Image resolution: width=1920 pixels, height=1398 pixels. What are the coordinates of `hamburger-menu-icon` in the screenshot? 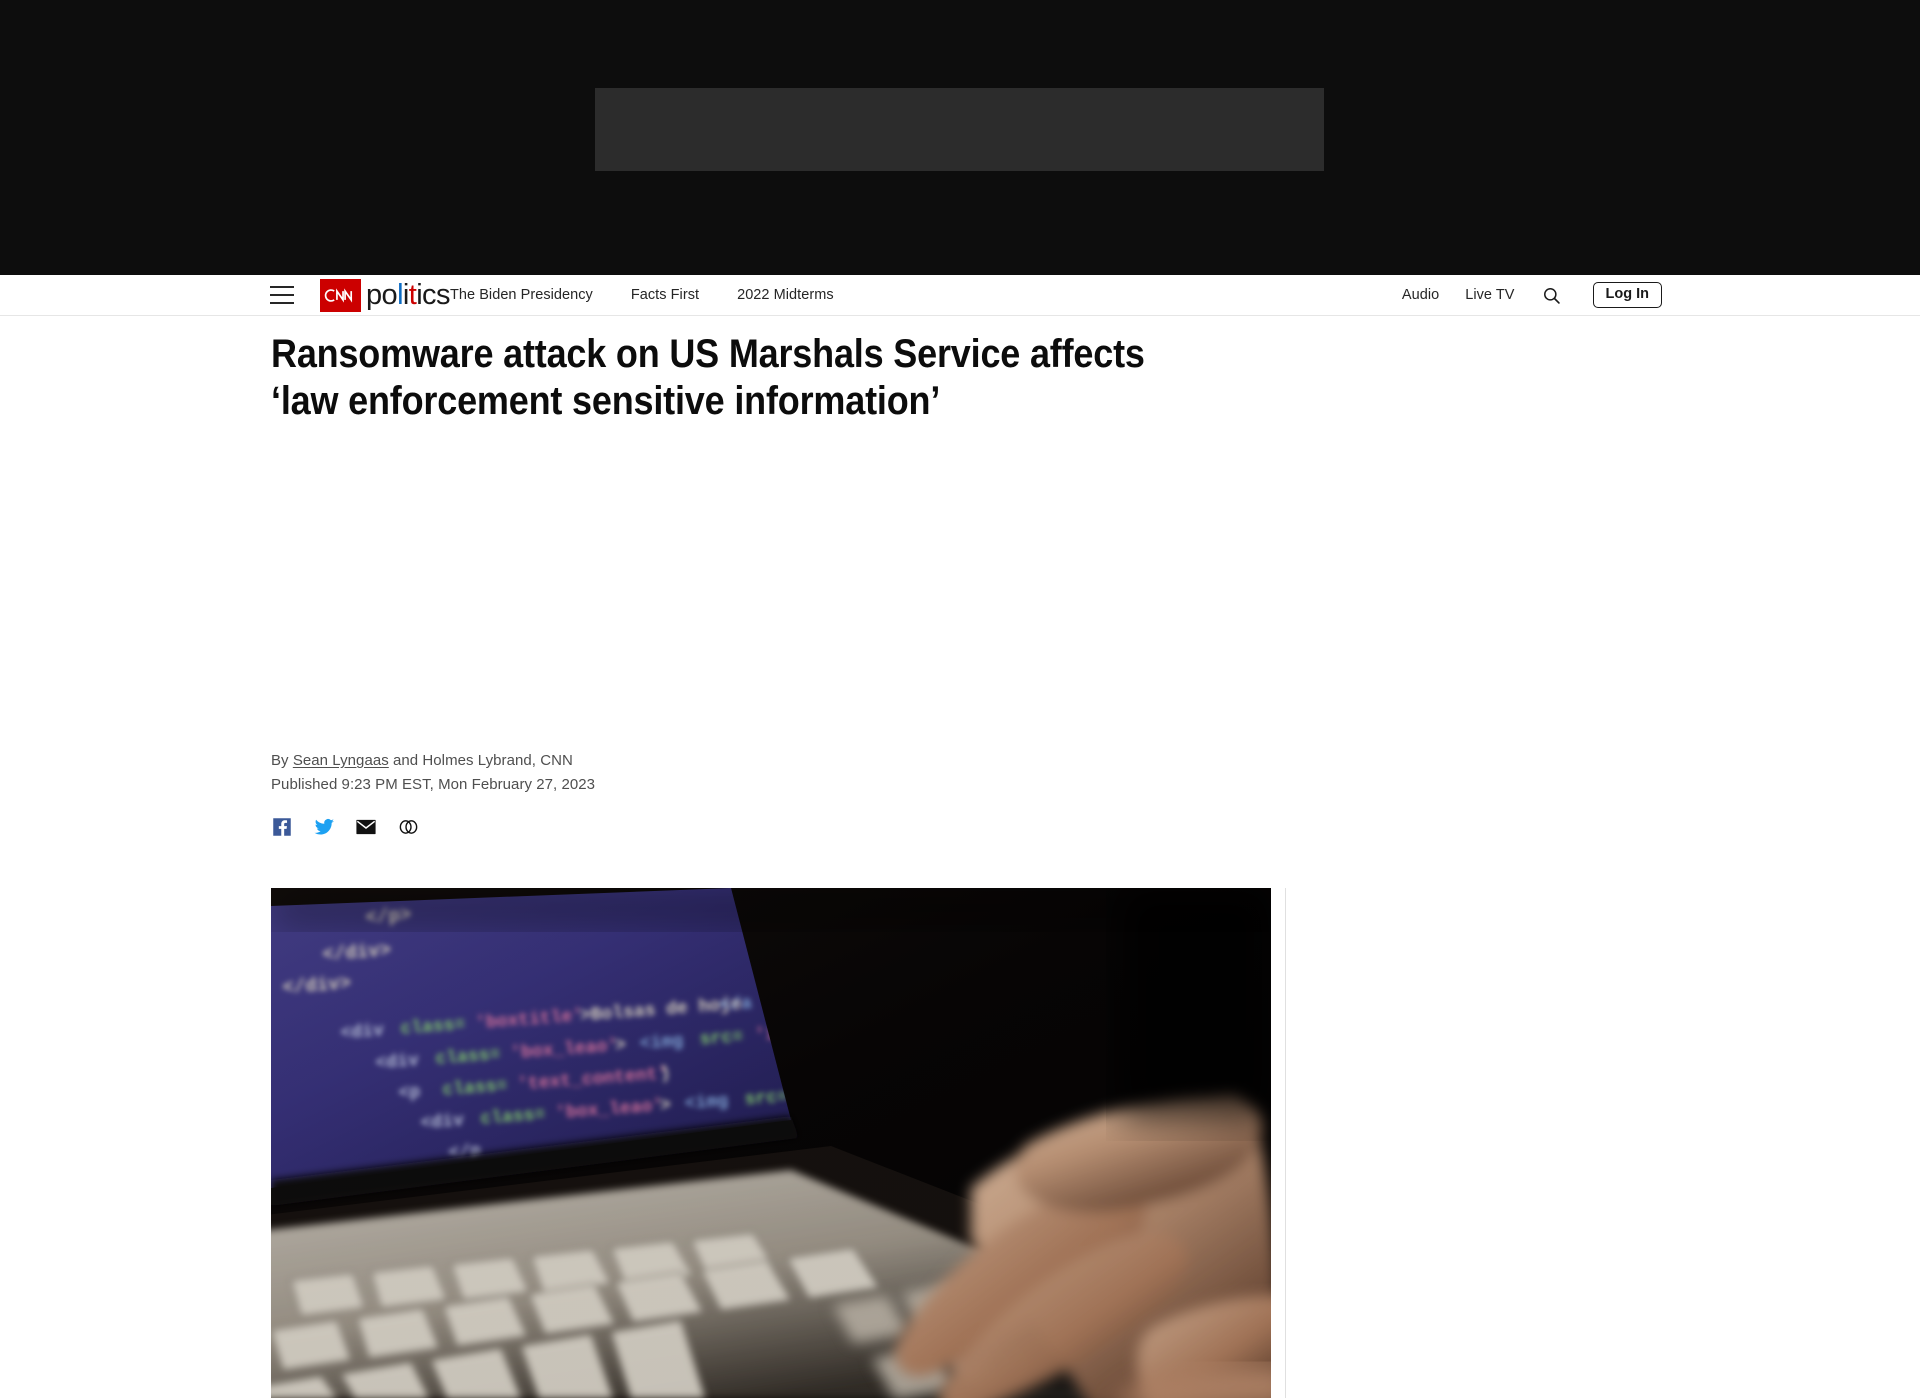 It's located at (282, 295).